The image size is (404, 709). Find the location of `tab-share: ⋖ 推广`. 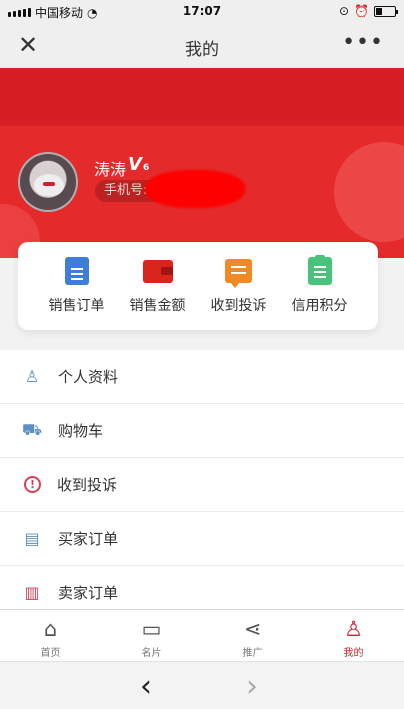

tab-share: ⋖ 推广 is located at coordinates (252, 635).